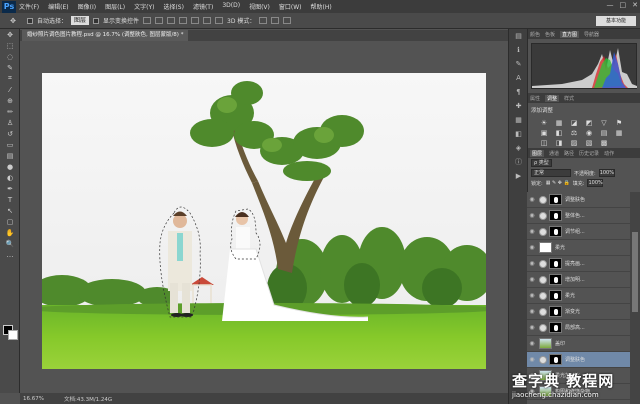  What do you see at coordinates (589, 133) in the screenshot?
I see `photo-filter-icon: ◉` at bounding box center [589, 133].